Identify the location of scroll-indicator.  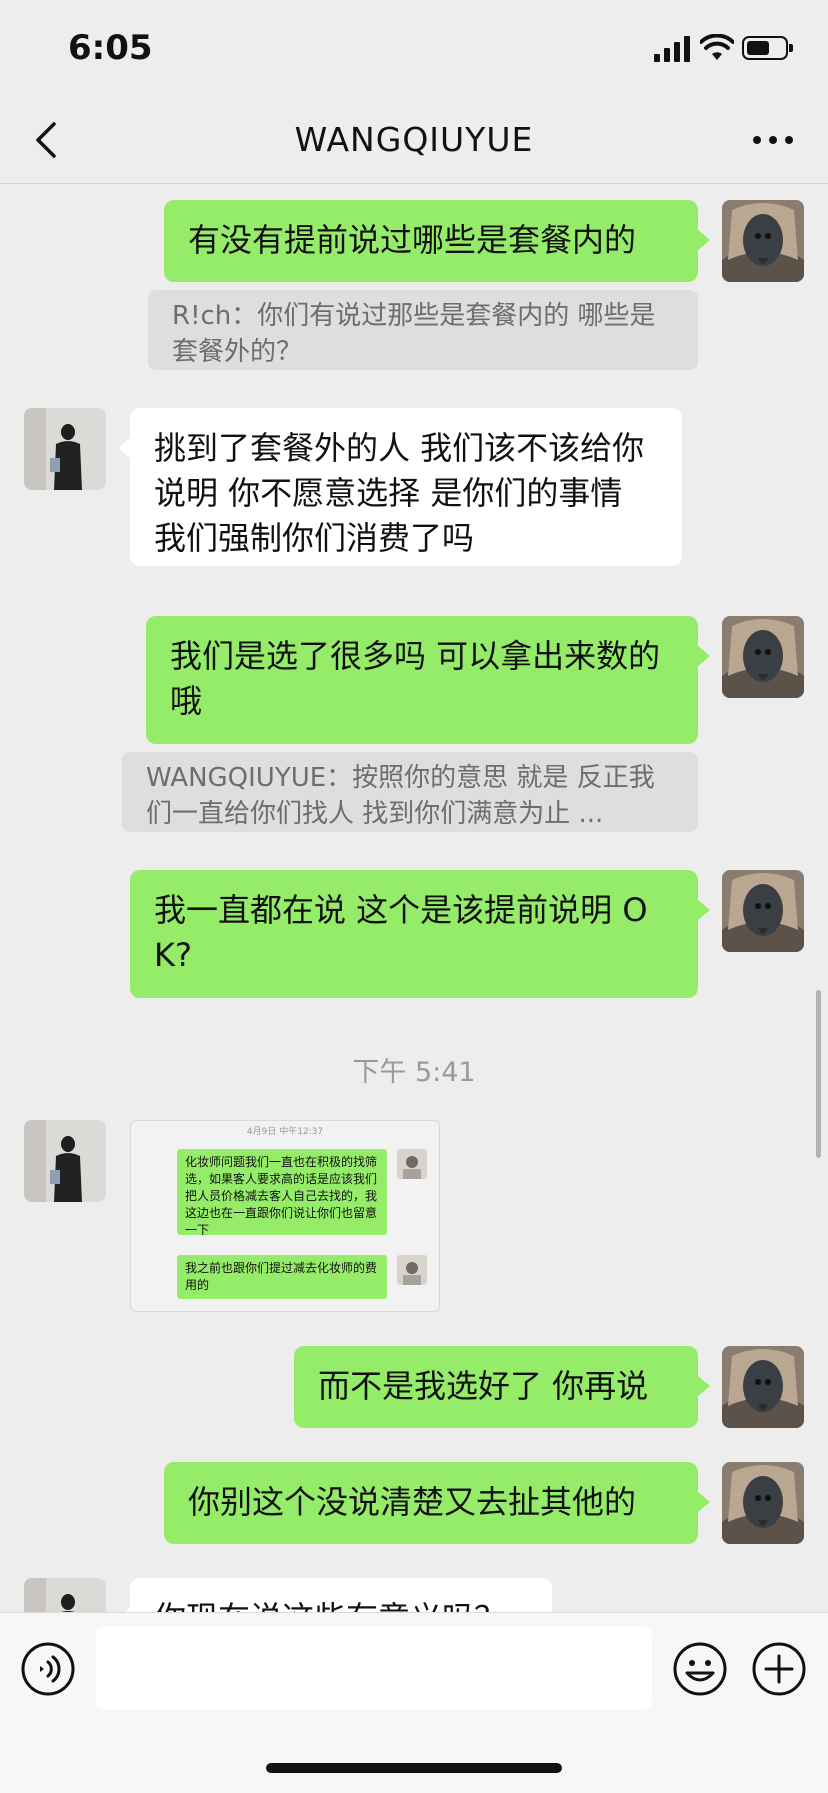
(818, 1074).